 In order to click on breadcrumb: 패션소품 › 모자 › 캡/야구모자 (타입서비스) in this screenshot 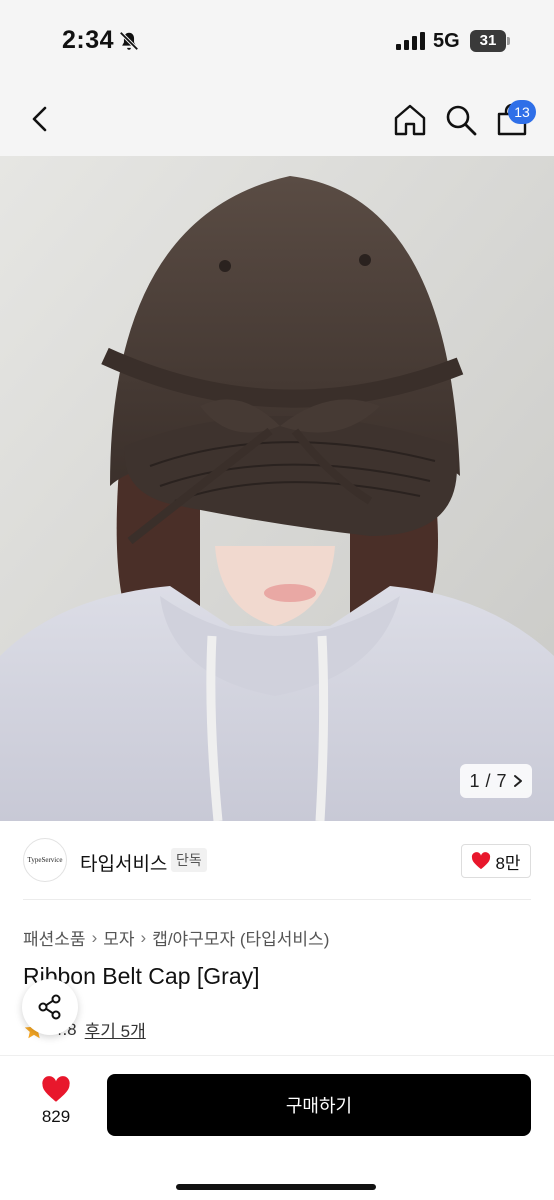, I will do `click(176, 937)`.